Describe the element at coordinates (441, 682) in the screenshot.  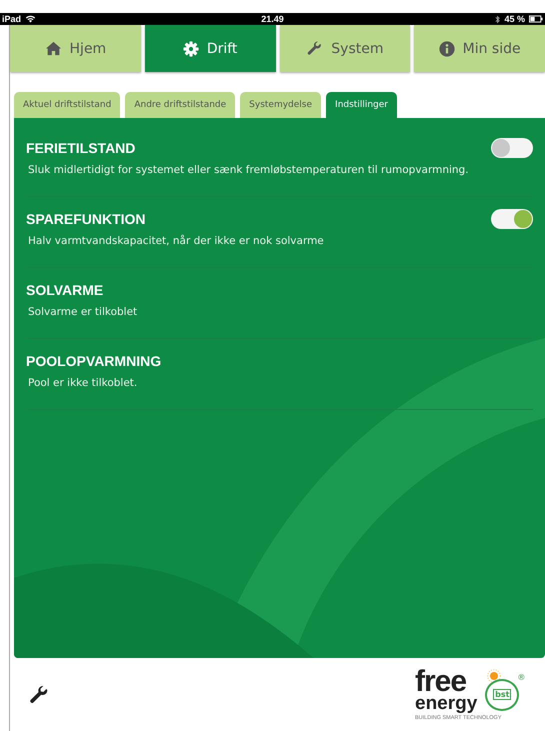
I see `logo-word: free` at that location.